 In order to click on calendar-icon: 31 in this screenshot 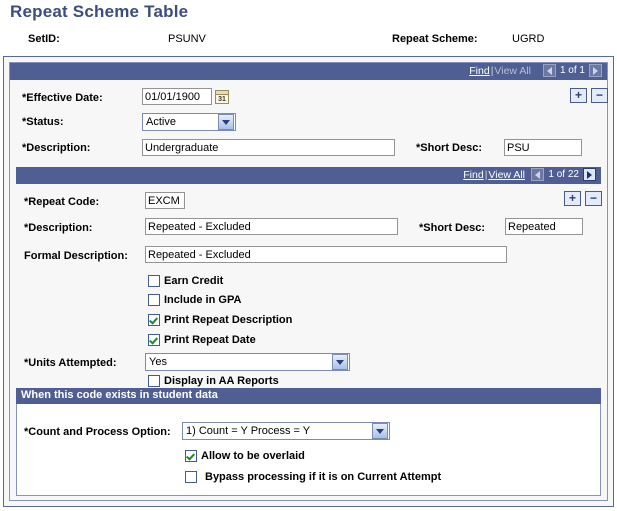, I will do `click(222, 97)`.